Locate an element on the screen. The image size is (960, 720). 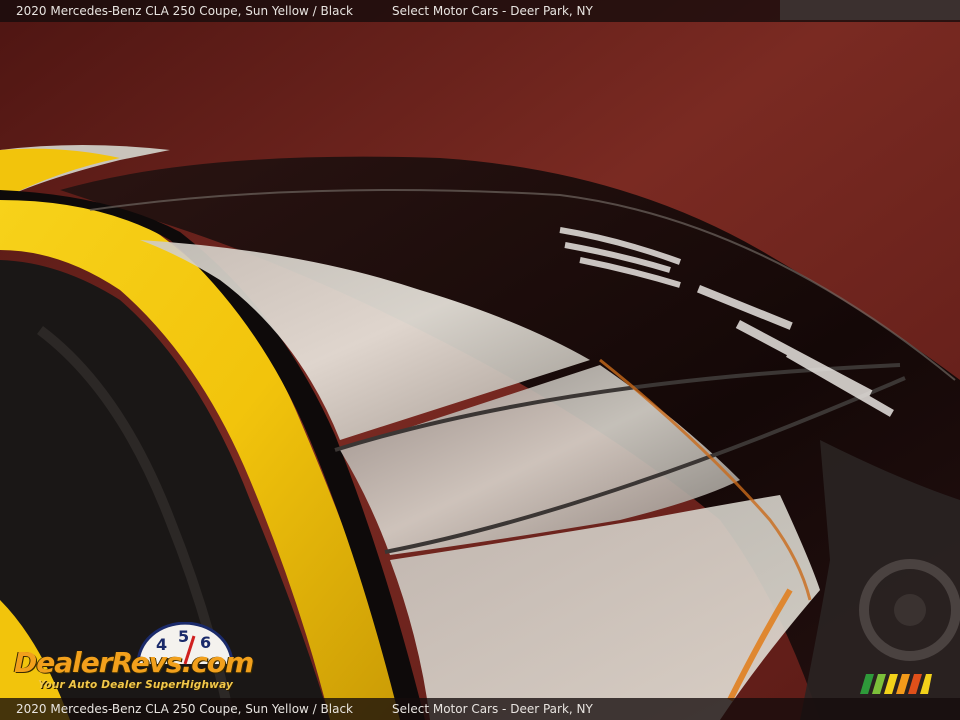
stripes-flag-icon is located at coordinates (896, 684).